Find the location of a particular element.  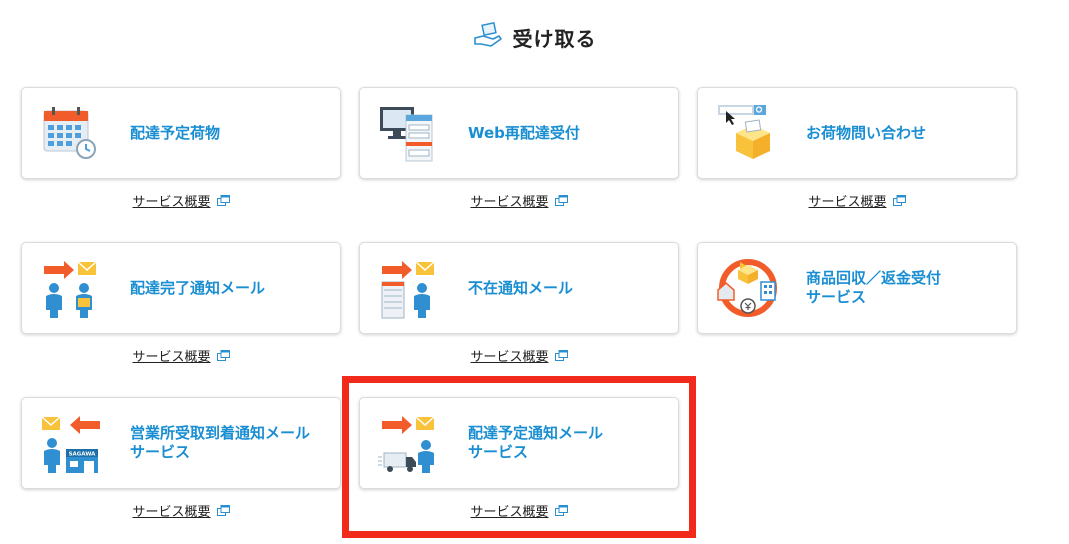

service-item: Web再配達受付 サービス概要 is located at coordinates (519, 157).